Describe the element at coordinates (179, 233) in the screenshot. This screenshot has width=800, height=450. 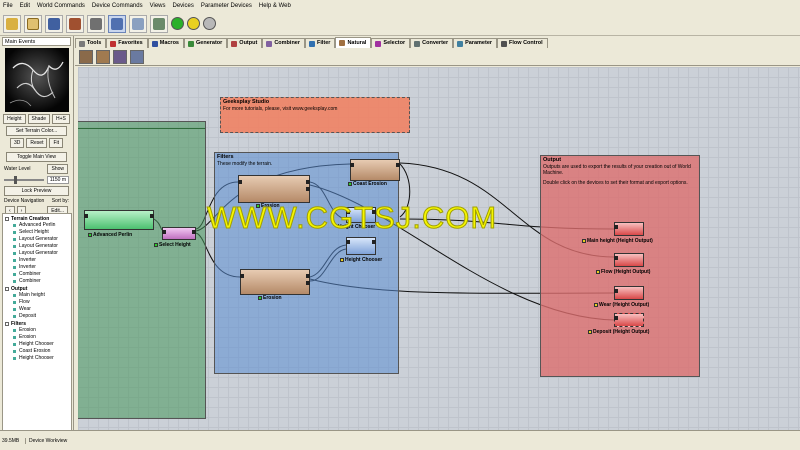
I see `select-height-device` at that location.